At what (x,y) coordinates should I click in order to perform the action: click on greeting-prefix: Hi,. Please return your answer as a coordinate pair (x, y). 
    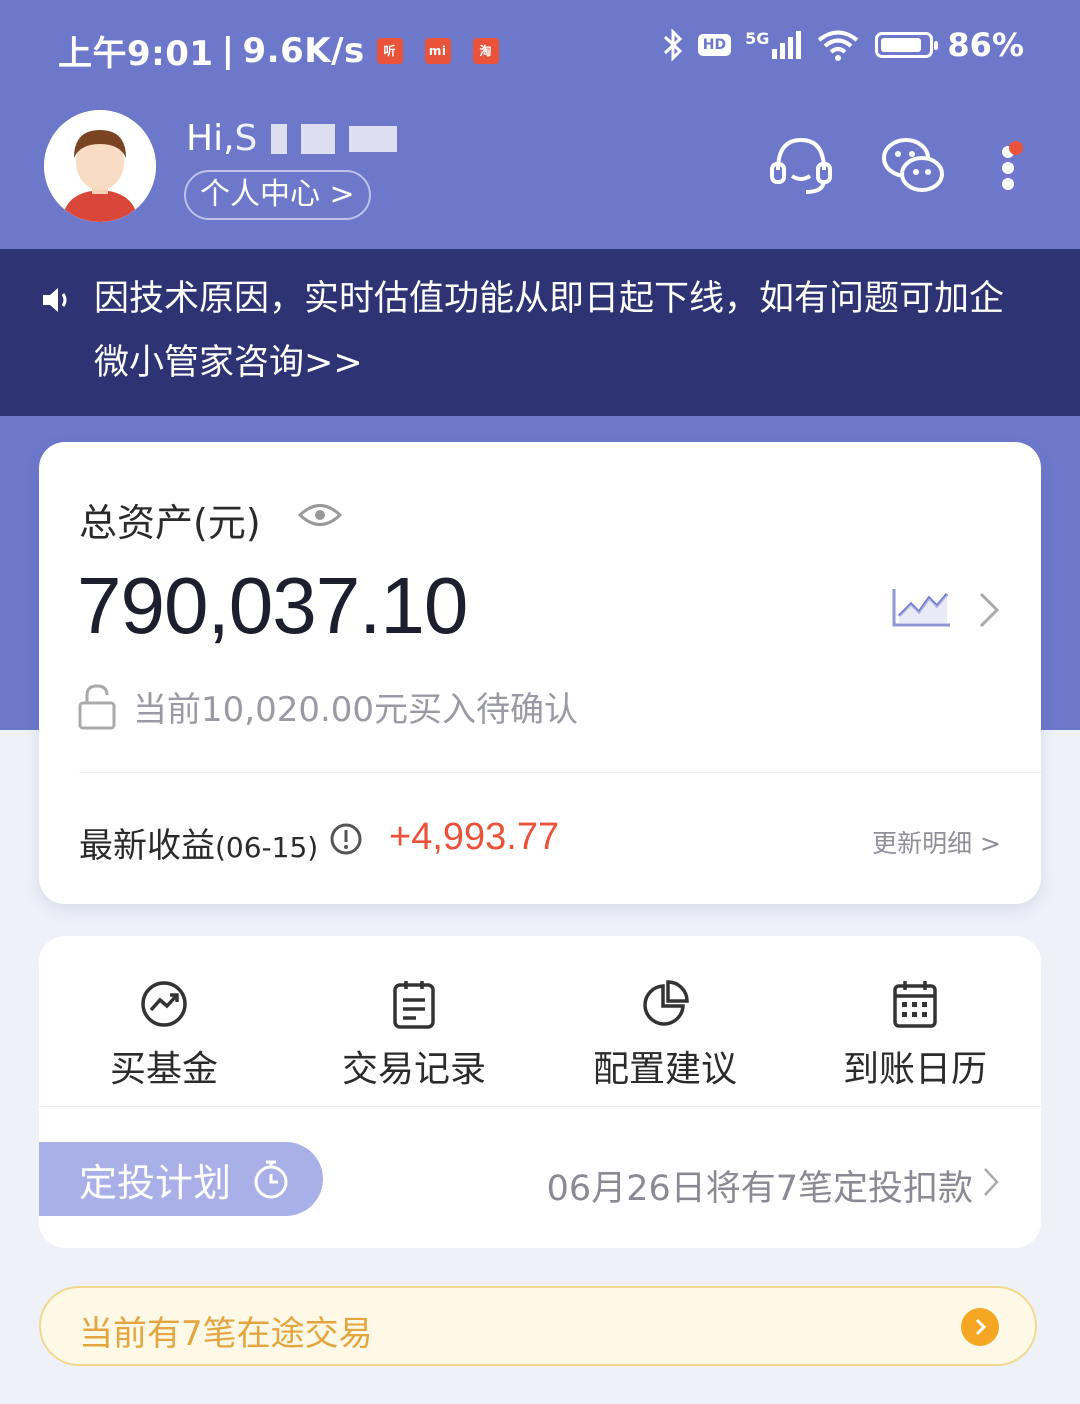
    Looking at the image, I should click on (210, 138).